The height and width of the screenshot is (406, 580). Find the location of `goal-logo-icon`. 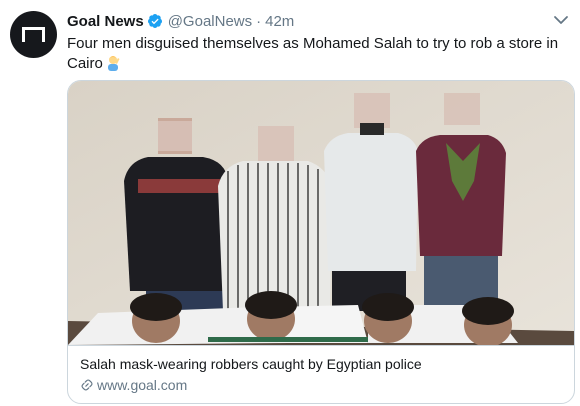

goal-logo-icon is located at coordinates (33, 34).